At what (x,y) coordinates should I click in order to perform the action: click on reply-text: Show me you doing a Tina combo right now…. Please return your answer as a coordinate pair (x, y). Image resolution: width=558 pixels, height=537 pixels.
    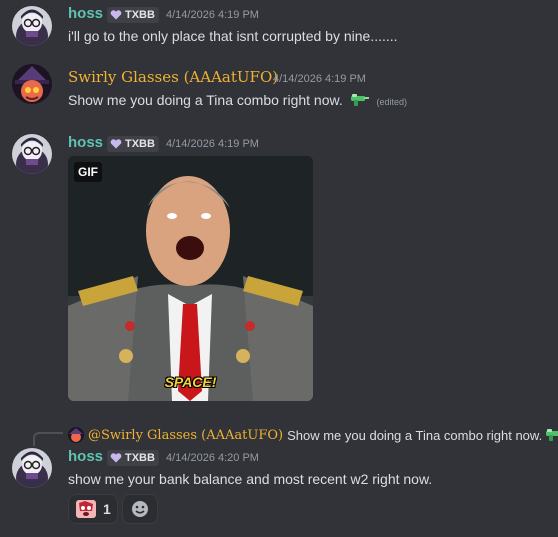
    Looking at the image, I should click on (415, 435).